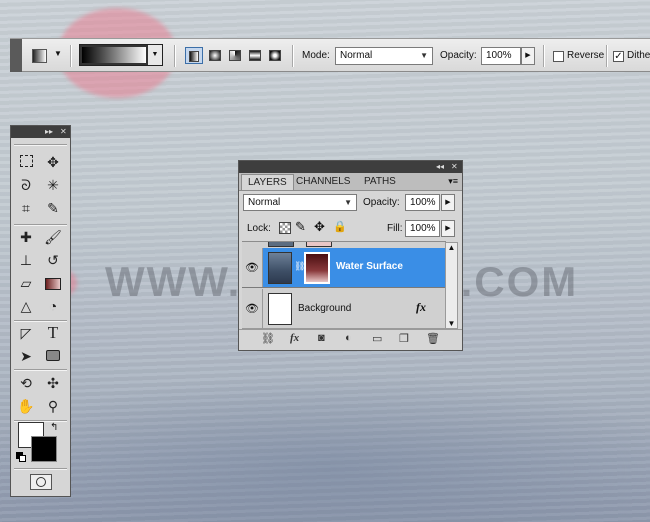 This screenshot has height=522, width=650. I want to click on lock-position-icon: ✥, so click(319, 227).